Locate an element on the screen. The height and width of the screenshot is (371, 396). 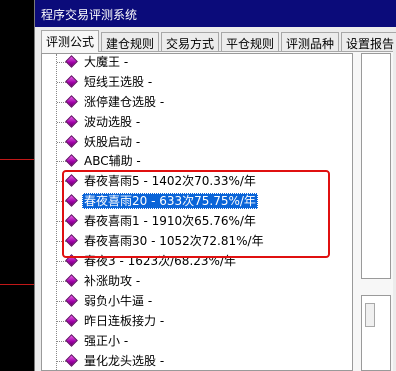
tree-item: 强正小 - is located at coordinates (197, 341).